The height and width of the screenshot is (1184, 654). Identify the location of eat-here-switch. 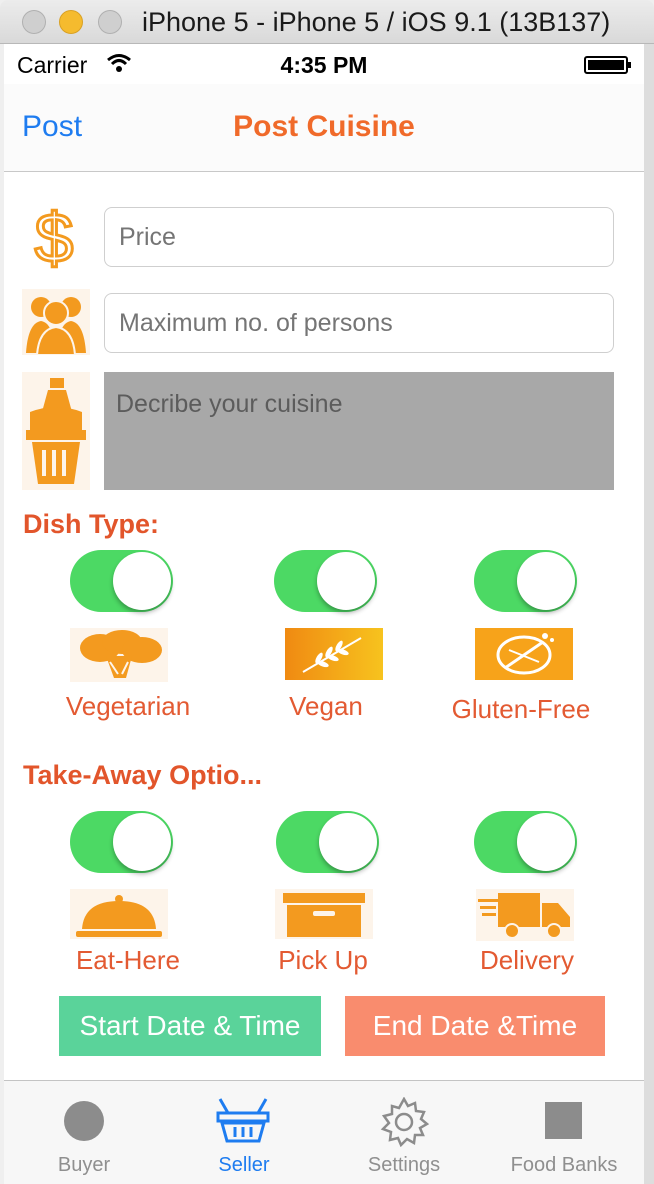
(121, 842).